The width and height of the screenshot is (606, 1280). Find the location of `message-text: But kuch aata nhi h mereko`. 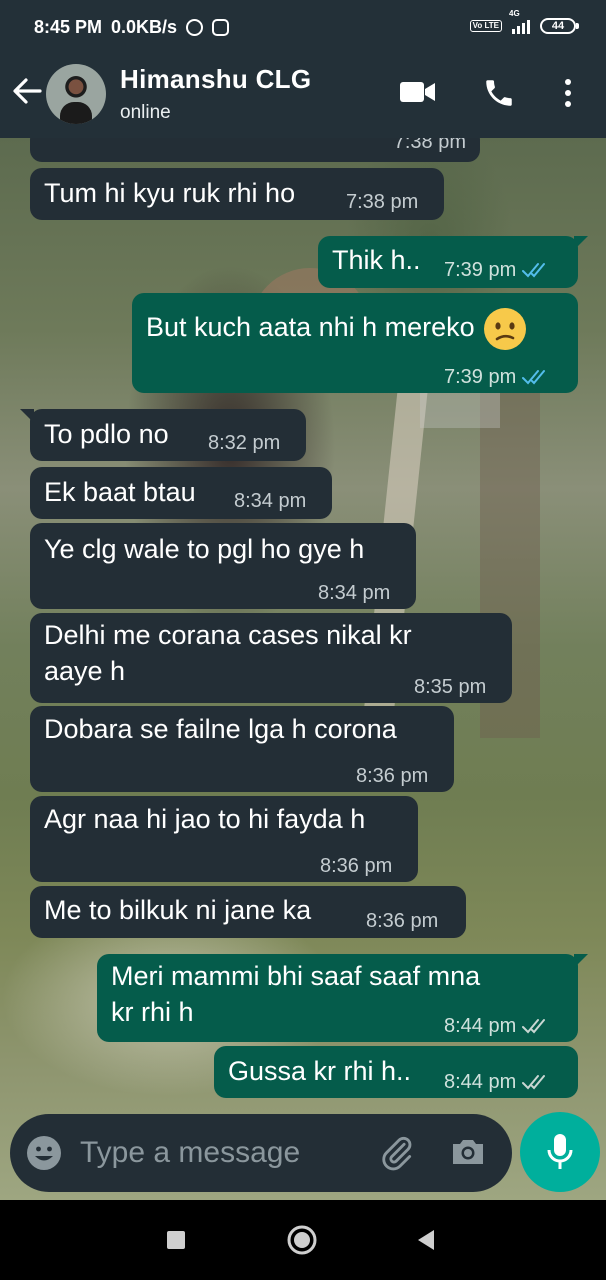

message-text: But kuch aata nhi h mereko is located at coordinates (336, 329).